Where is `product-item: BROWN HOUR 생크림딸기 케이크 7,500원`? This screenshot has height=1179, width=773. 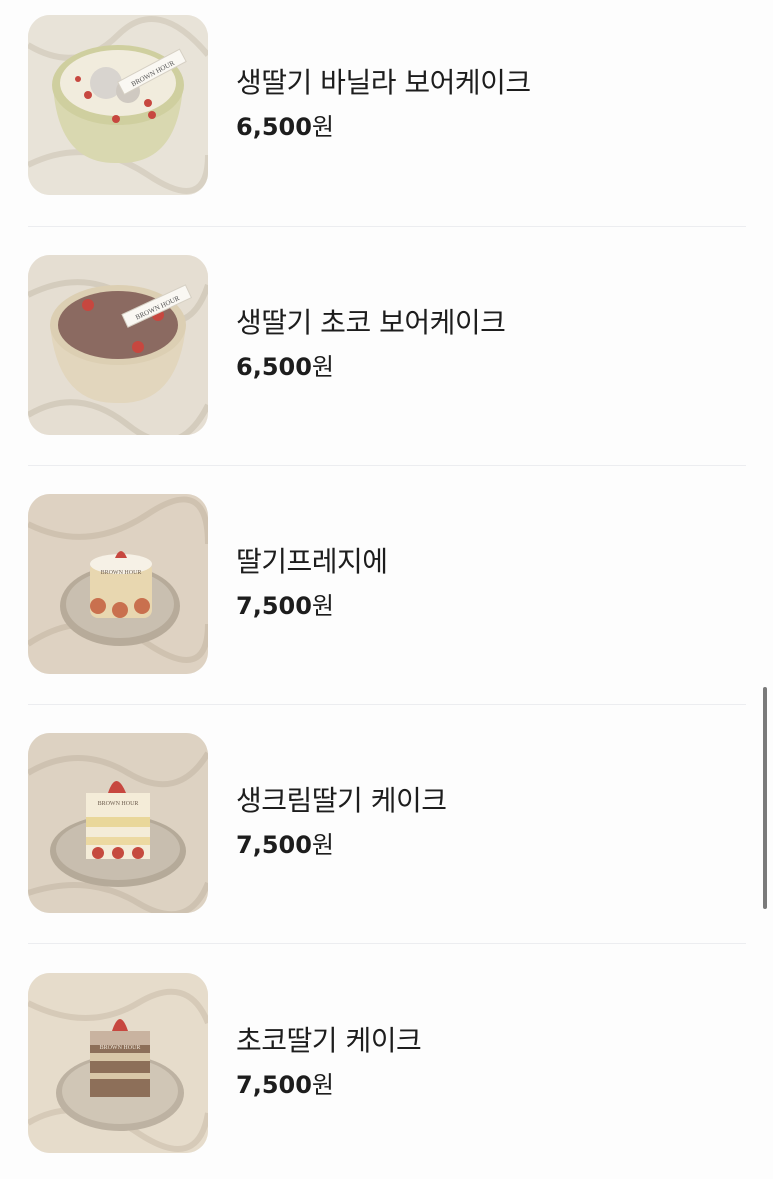
product-item: BROWN HOUR 생크림딸기 케이크 7,500원 is located at coordinates (387, 823).